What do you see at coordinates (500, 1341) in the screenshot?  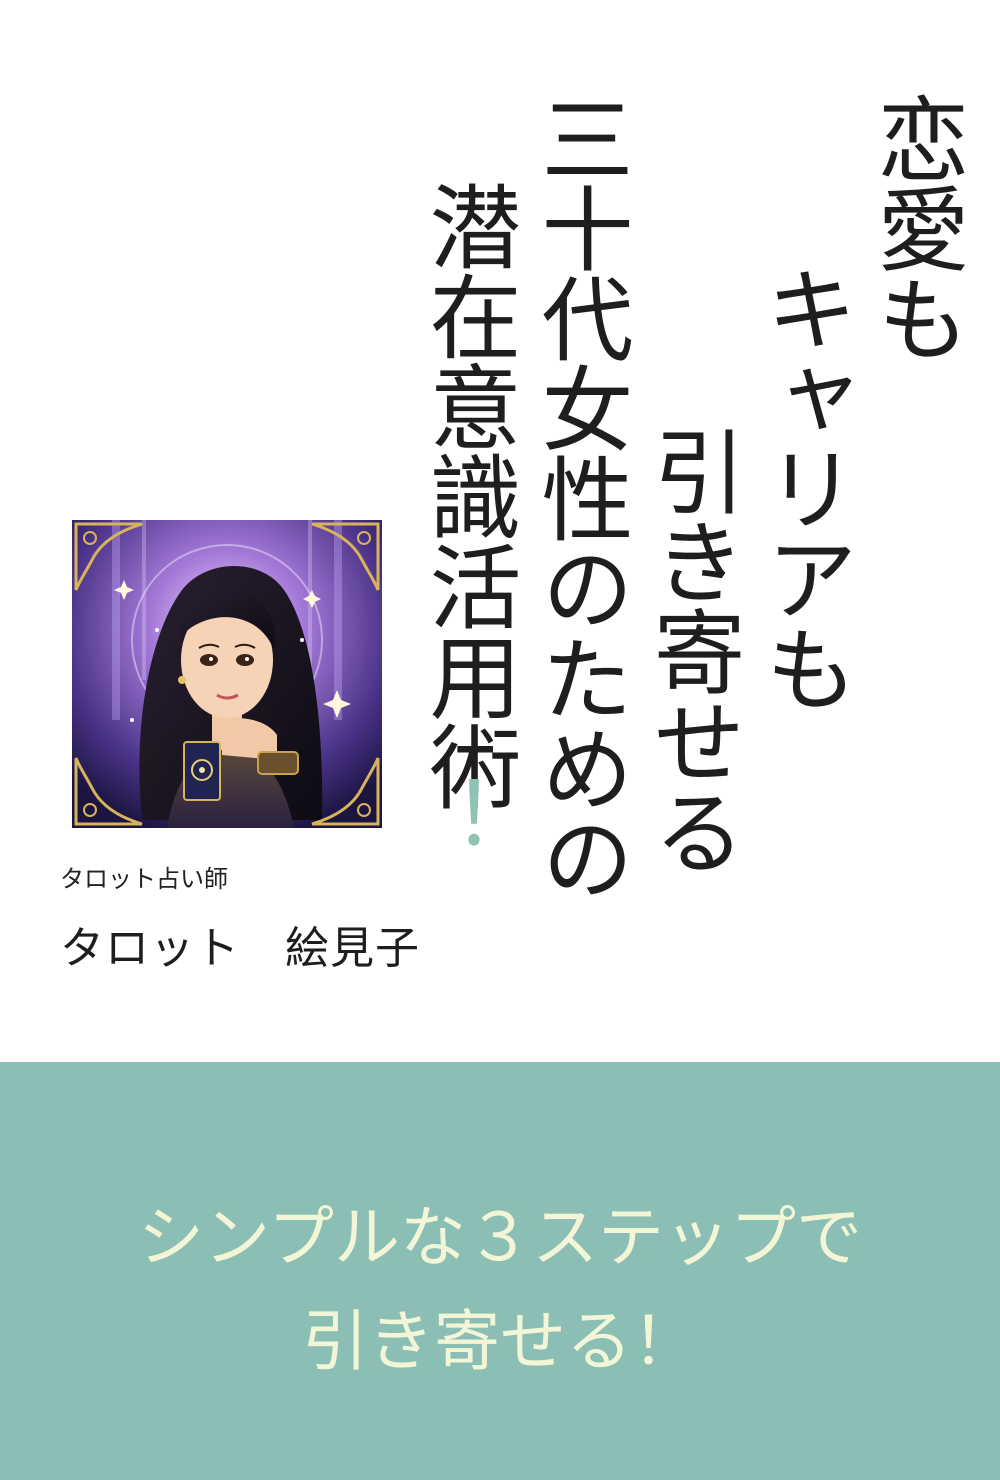 I see `tagline-line-2: 引き寄せる！` at bounding box center [500, 1341].